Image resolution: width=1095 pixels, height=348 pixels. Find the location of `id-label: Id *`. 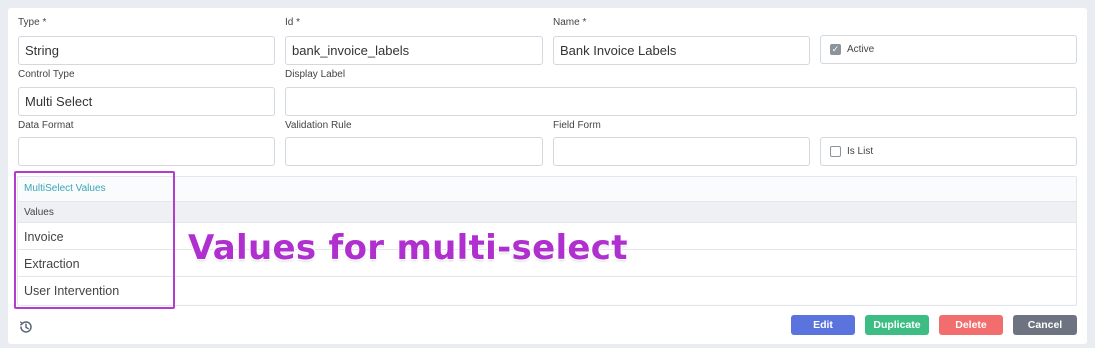

id-label: Id * is located at coordinates (293, 22).